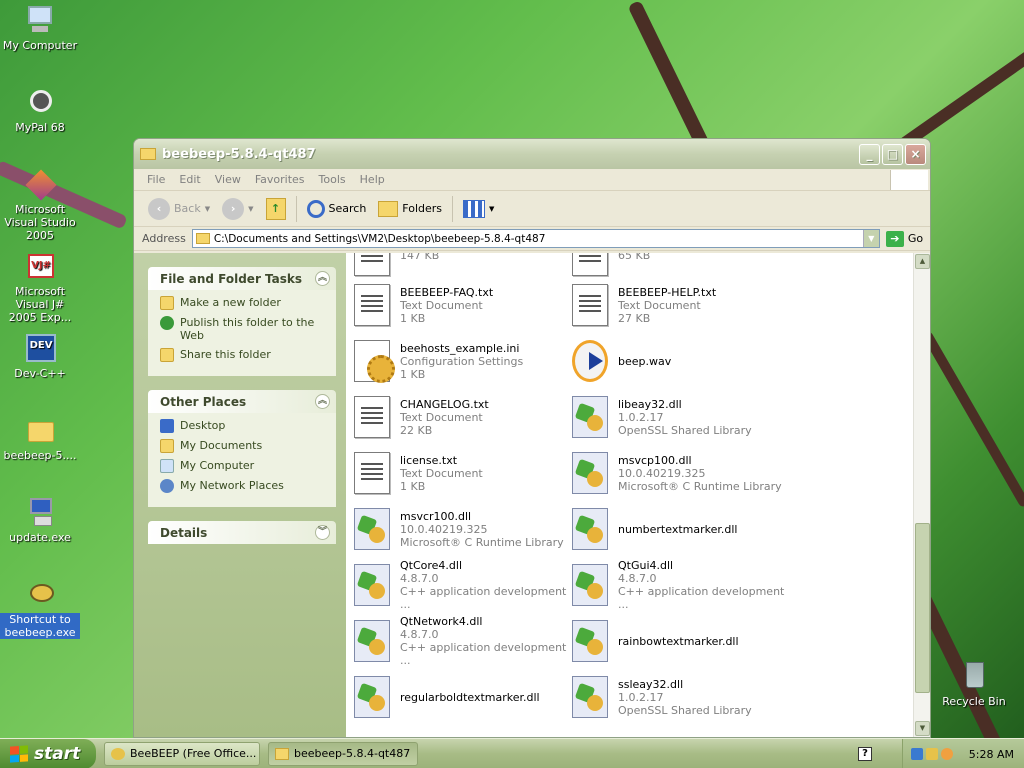  I want to click on task-make-new-folder: Make a new folder, so click(243, 303).